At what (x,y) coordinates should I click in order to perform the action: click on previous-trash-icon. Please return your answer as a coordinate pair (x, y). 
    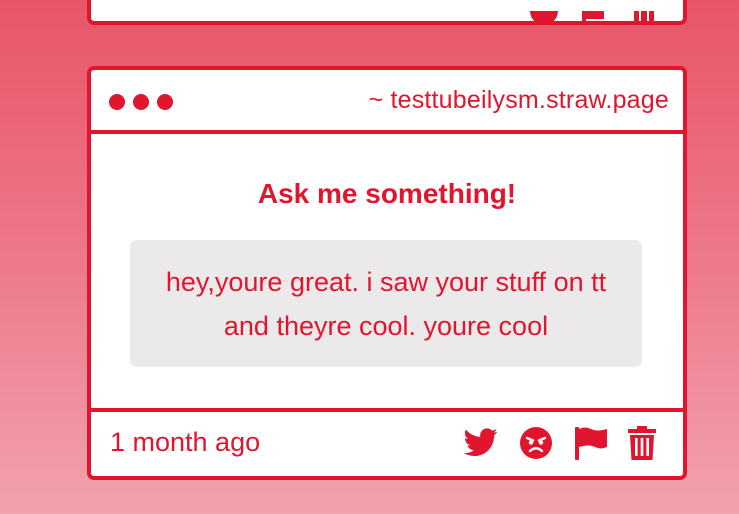
    Looking at the image, I should click on (644, 16).